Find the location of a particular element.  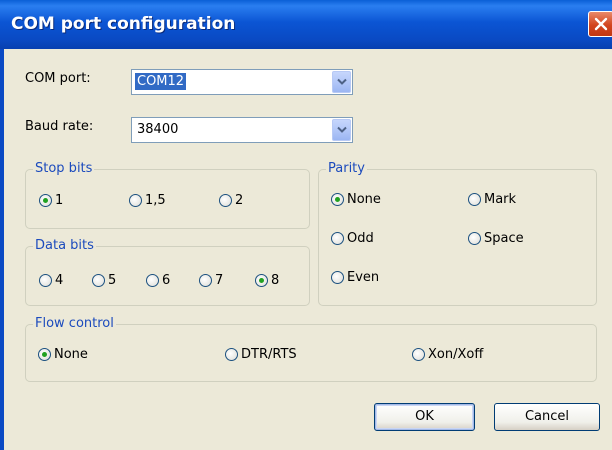

parity-radio-even: Even is located at coordinates (355, 277).